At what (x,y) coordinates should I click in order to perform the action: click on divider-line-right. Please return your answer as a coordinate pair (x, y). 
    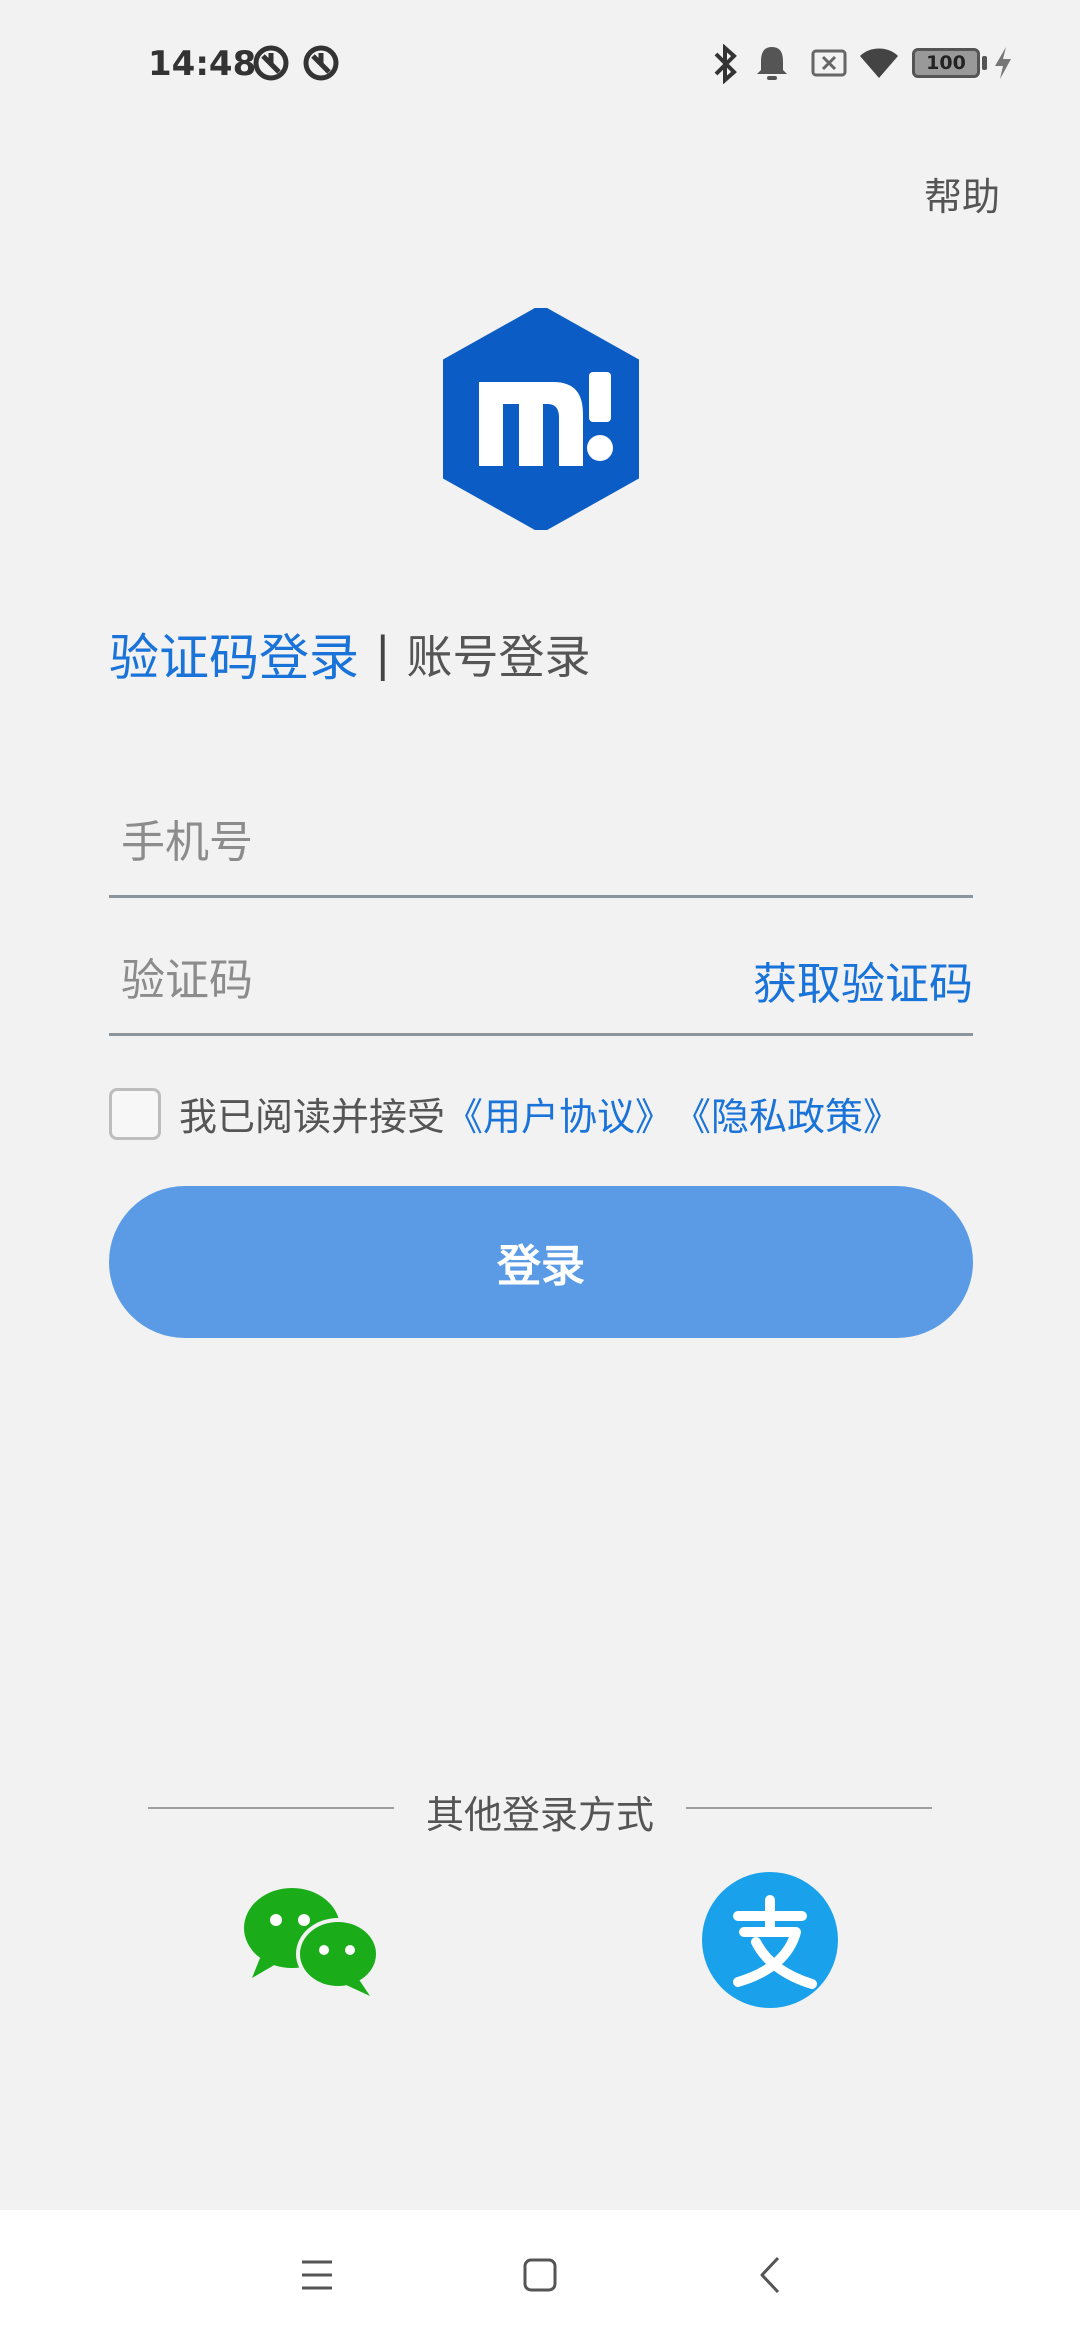
    Looking at the image, I should click on (809, 1808).